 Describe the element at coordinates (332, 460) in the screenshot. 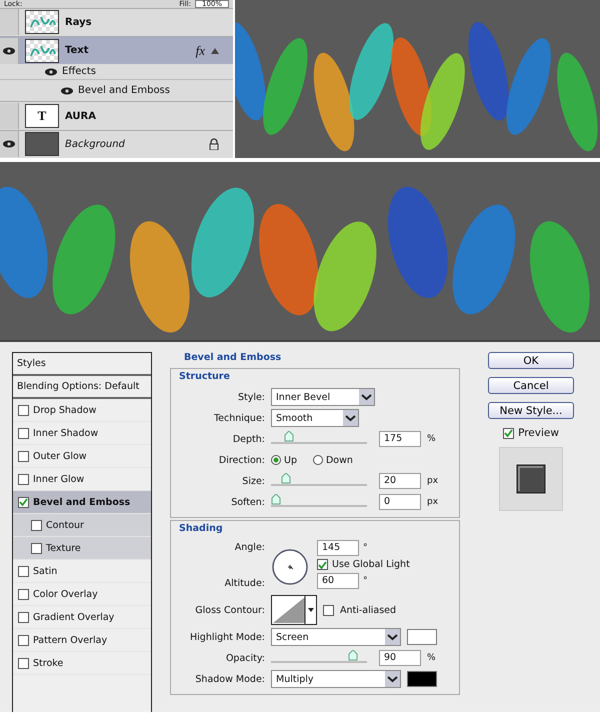

I see `radio-option: Down` at that location.